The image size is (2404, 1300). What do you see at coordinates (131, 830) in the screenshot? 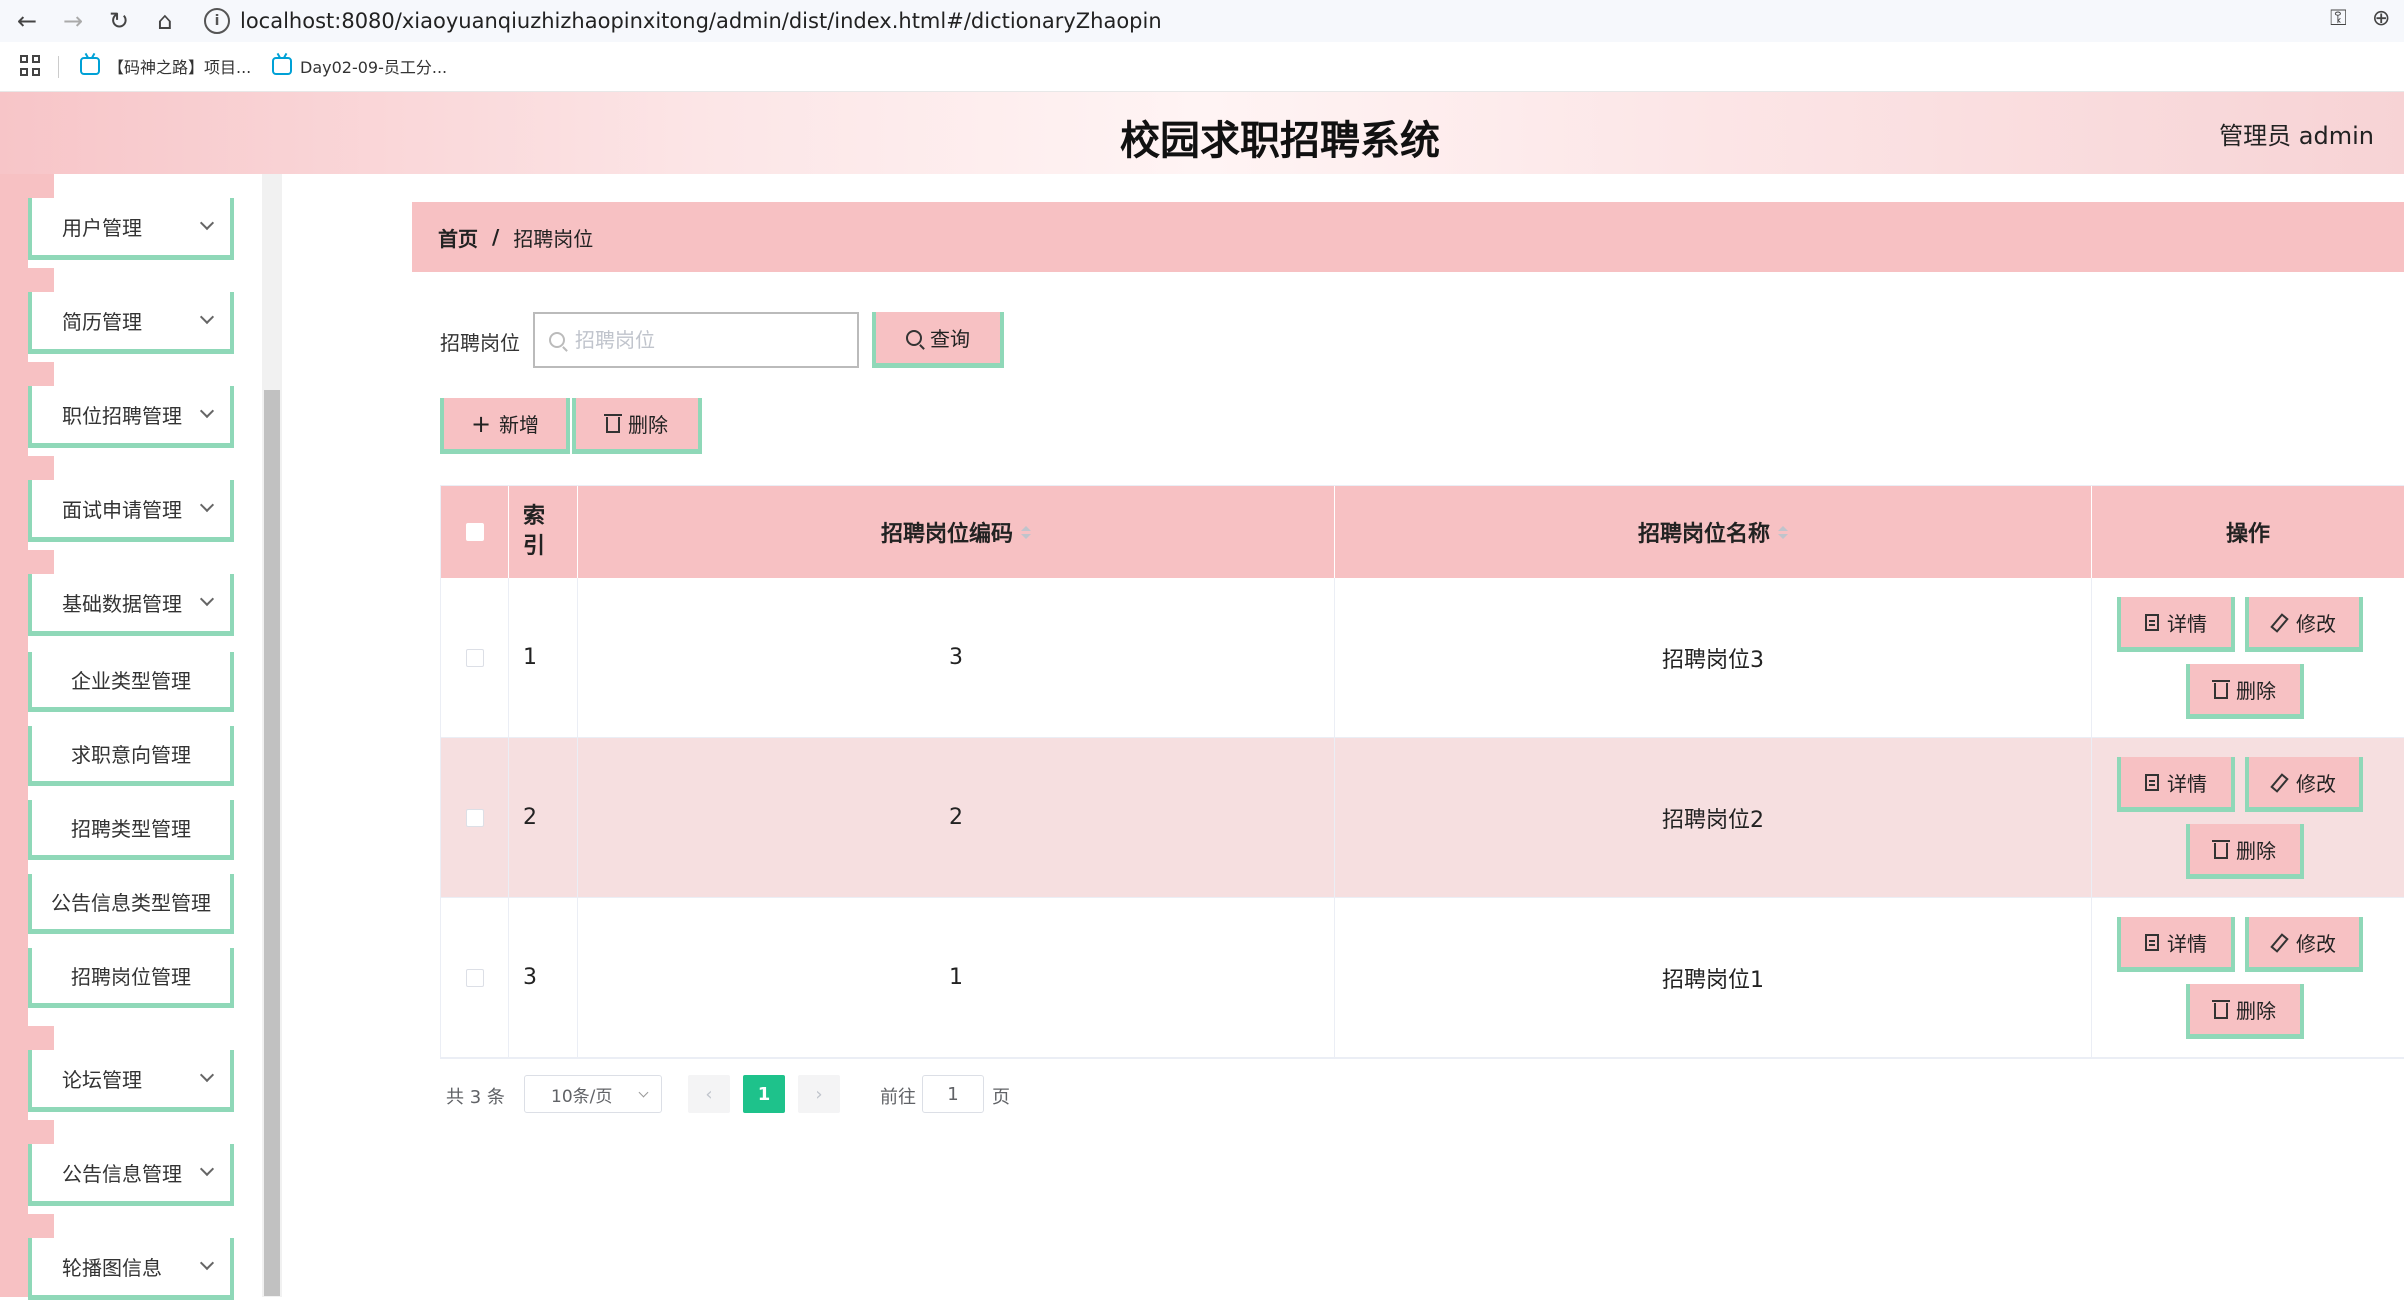
I see `sidebar-subitem-recruit-type: 招聘类型管理` at bounding box center [131, 830].